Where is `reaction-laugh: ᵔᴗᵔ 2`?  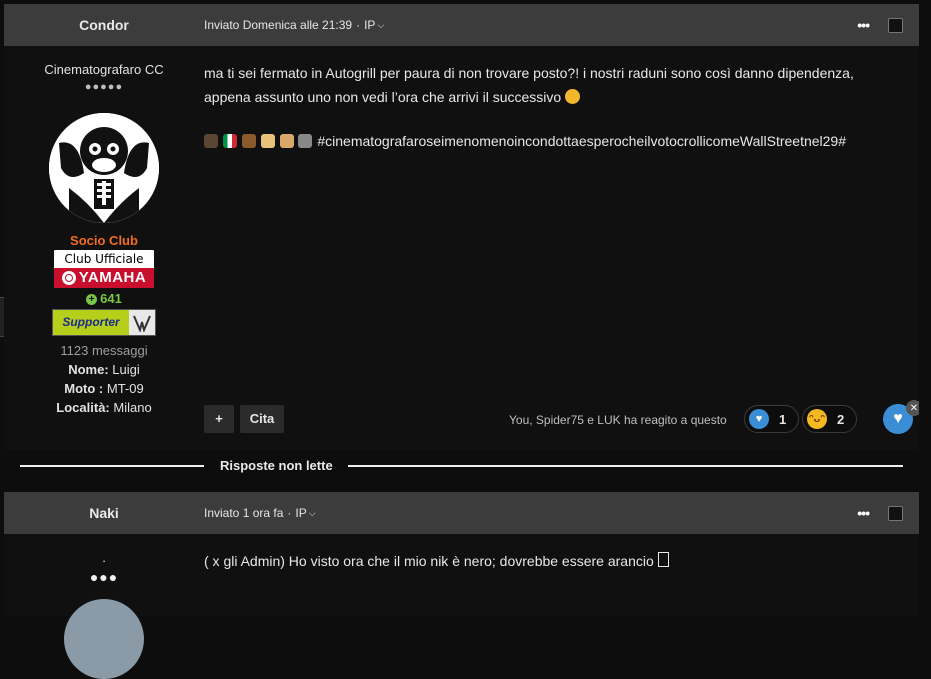
reaction-laugh: ᵔᴗᵔ 2 is located at coordinates (830, 419).